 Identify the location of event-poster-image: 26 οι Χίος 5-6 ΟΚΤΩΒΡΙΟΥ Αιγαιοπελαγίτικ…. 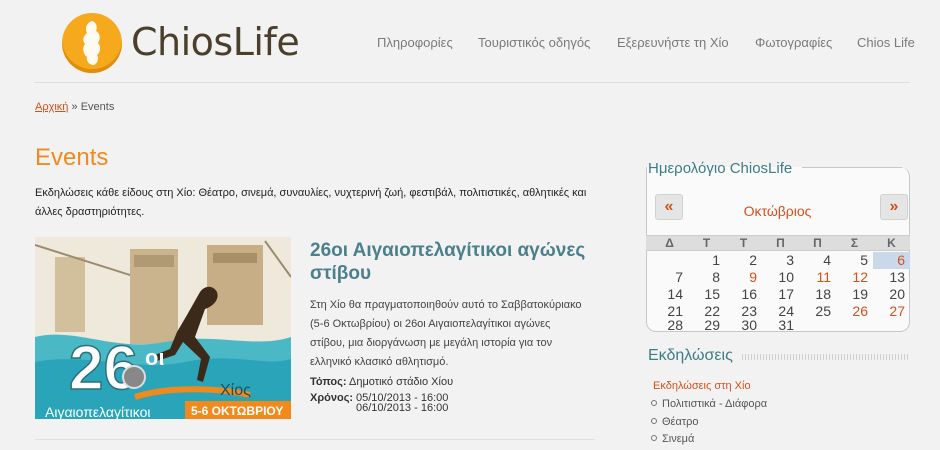
(163, 328).